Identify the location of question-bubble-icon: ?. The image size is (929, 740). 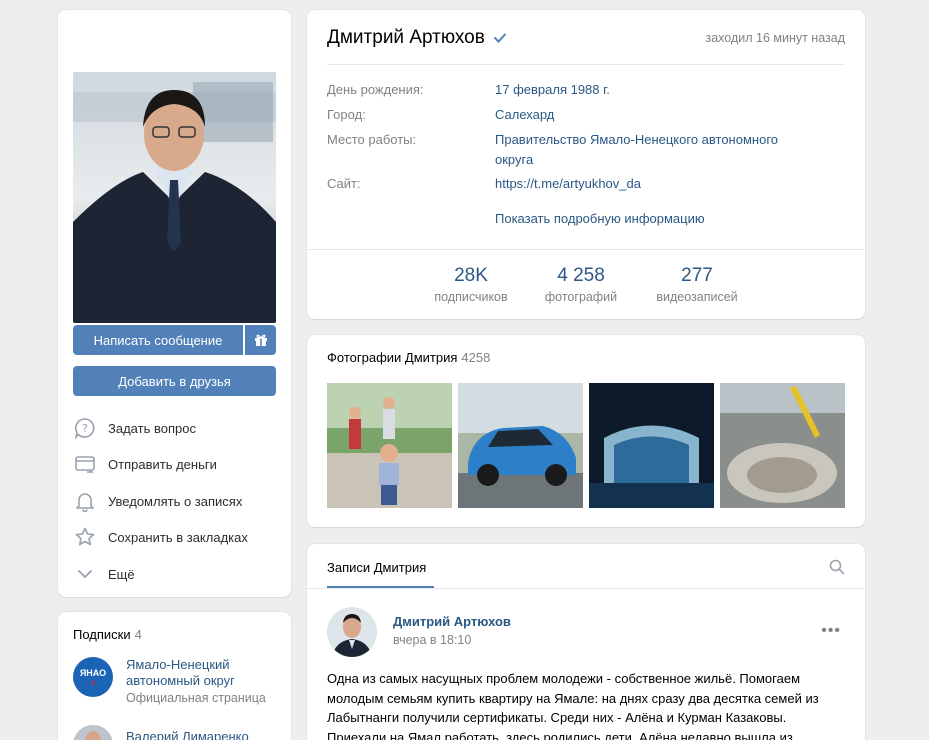
(85, 428).